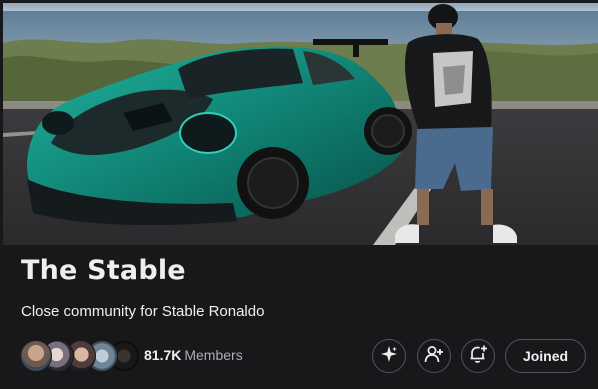 This screenshot has width=598, height=389. I want to click on invite-member-button, so click(434, 356).